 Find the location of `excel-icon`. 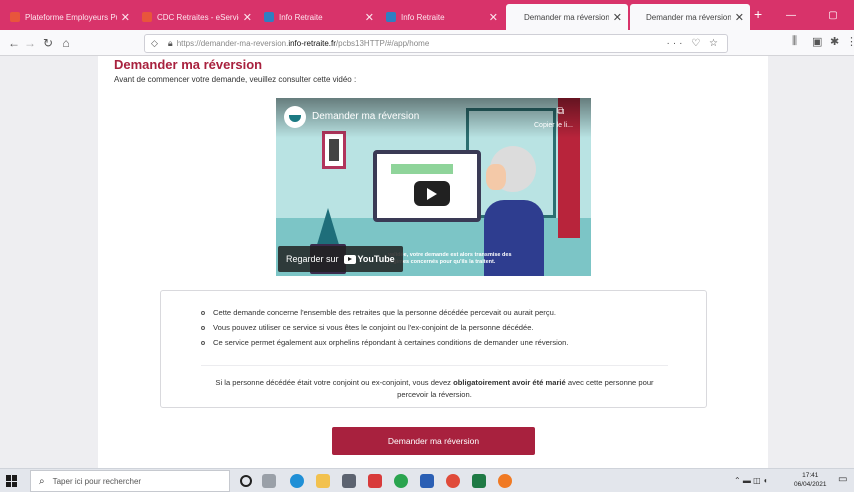

excel-icon is located at coordinates (479, 481).